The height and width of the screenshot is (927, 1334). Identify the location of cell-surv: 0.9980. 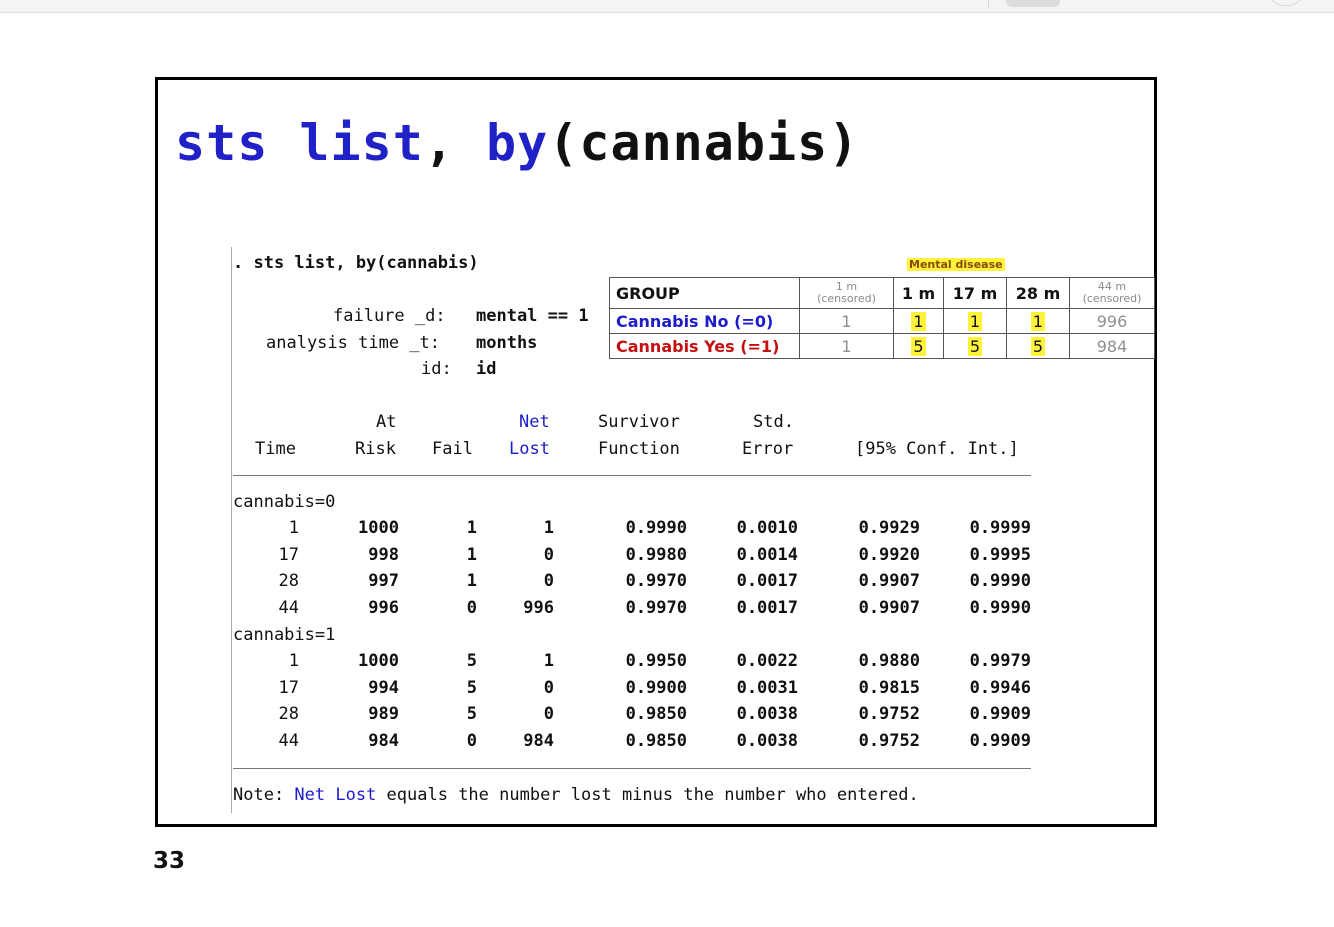
(656, 554).